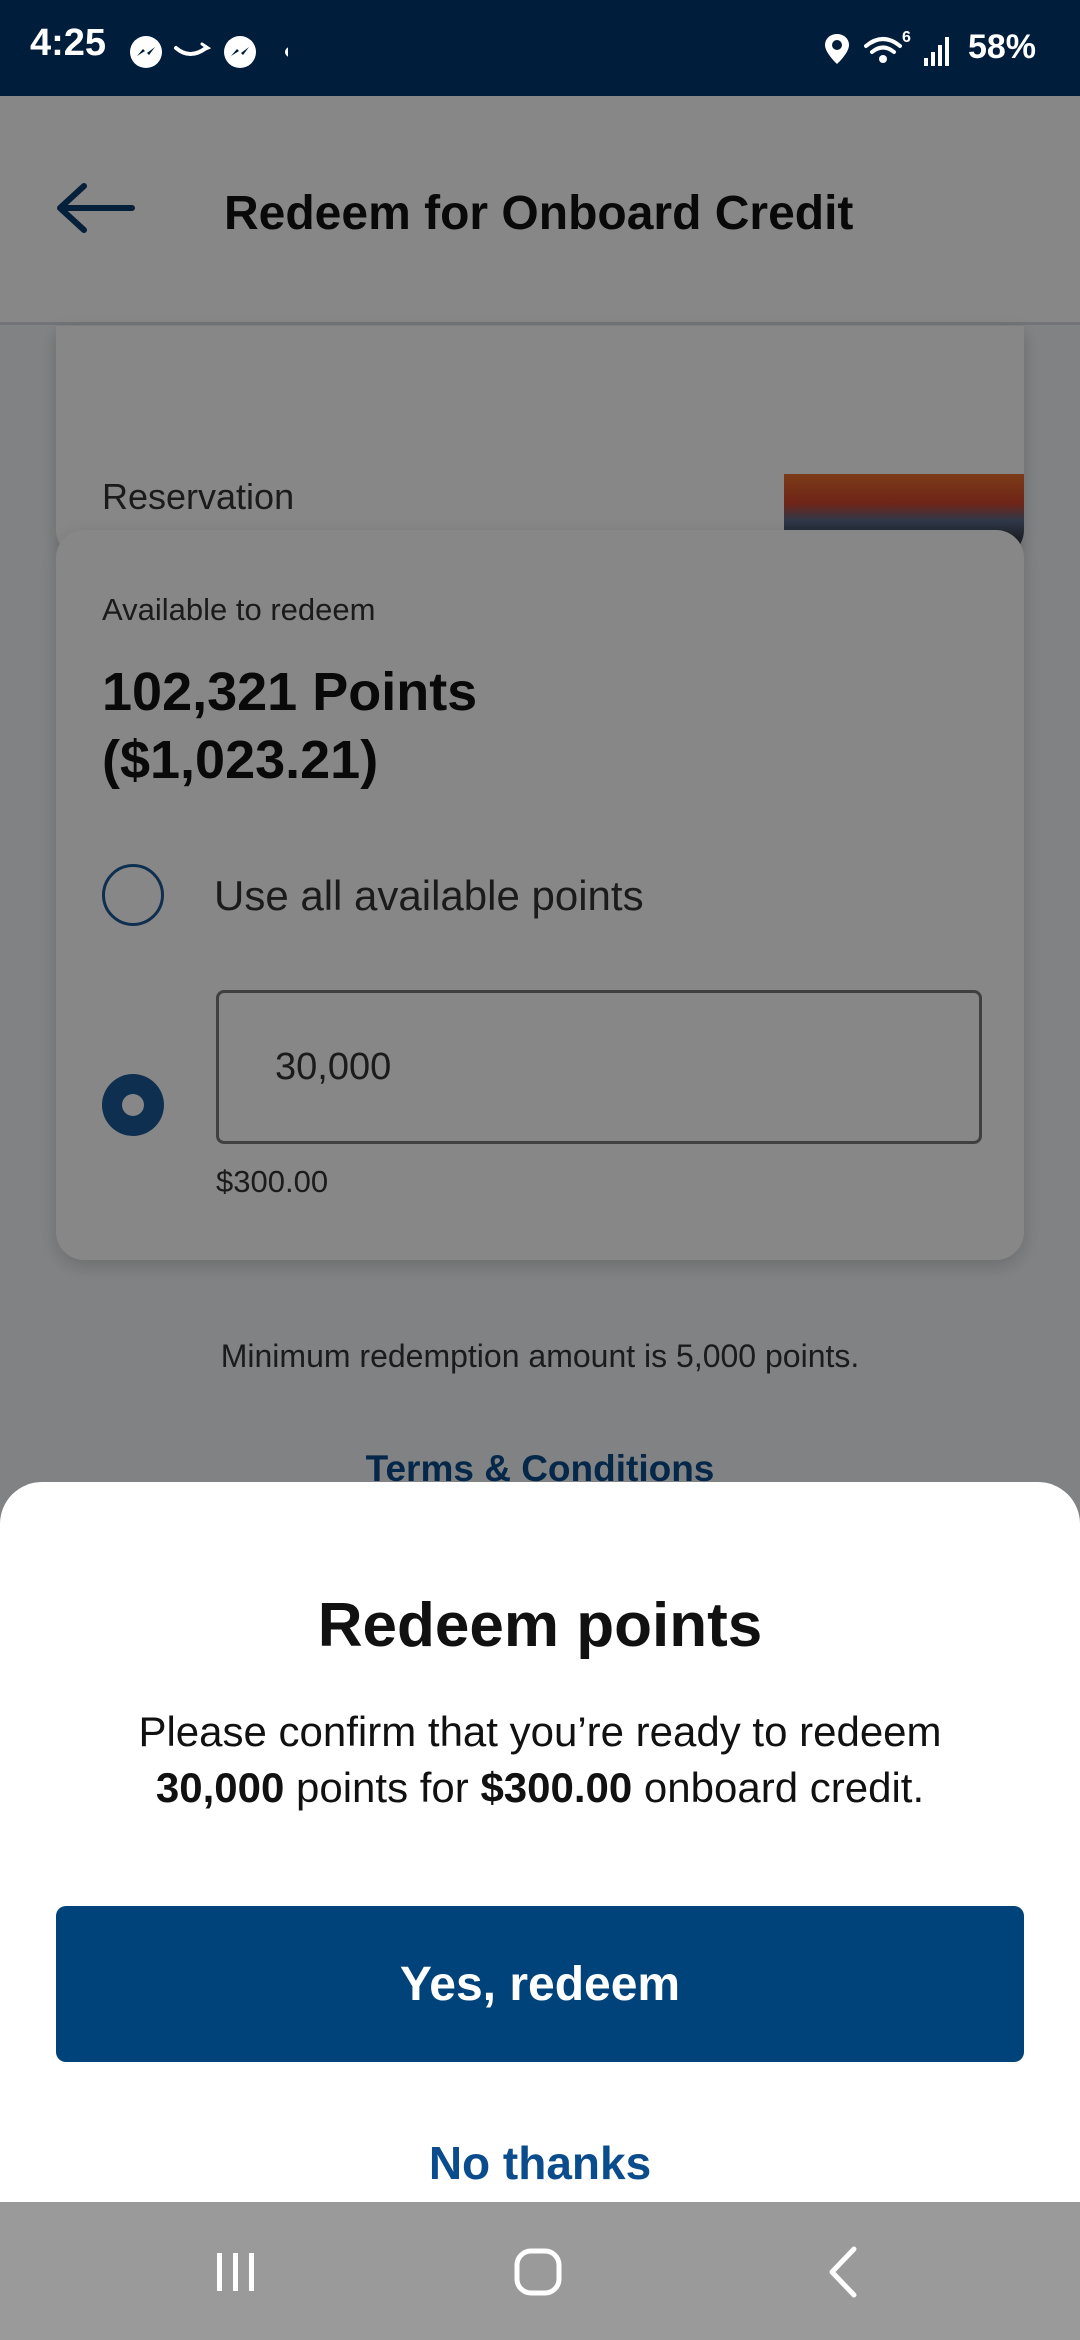  I want to click on wifi-badge: 6, so click(906, 37).